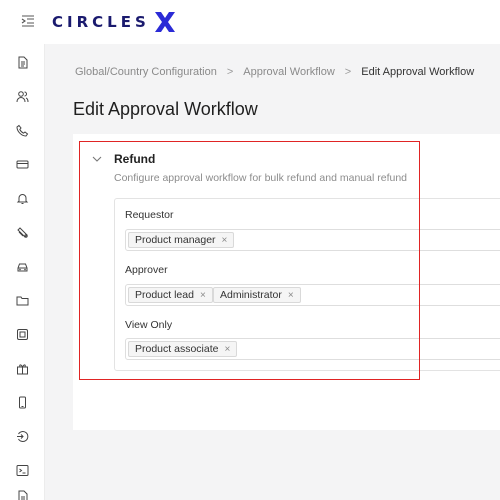 This screenshot has height=500, width=500. I want to click on breadcrumb-approval-workflow: Approval Workflow, so click(289, 72).